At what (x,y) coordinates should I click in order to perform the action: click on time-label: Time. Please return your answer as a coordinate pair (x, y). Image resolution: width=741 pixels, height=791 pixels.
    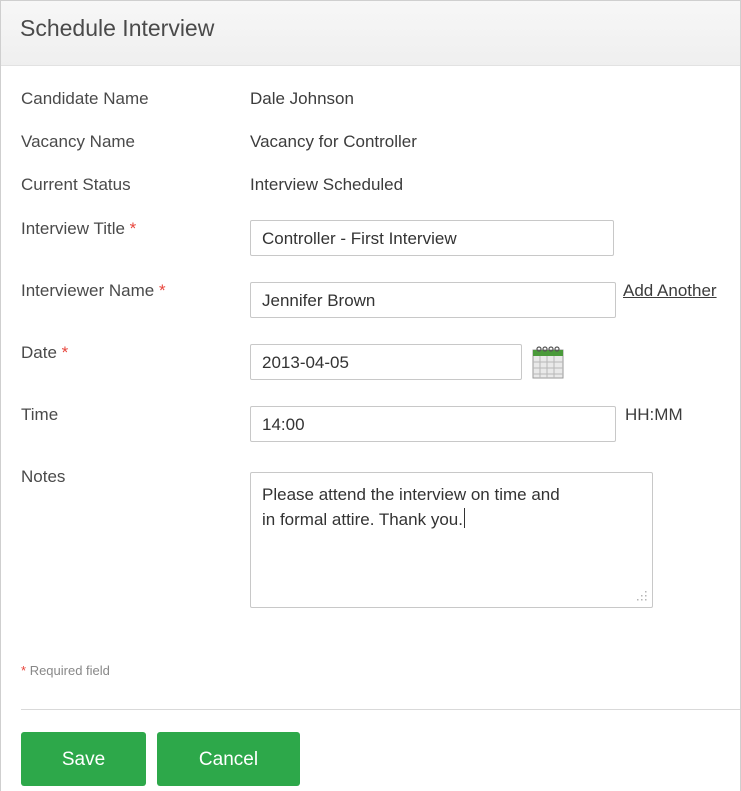
    Looking at the image, I should click on (40, 414).